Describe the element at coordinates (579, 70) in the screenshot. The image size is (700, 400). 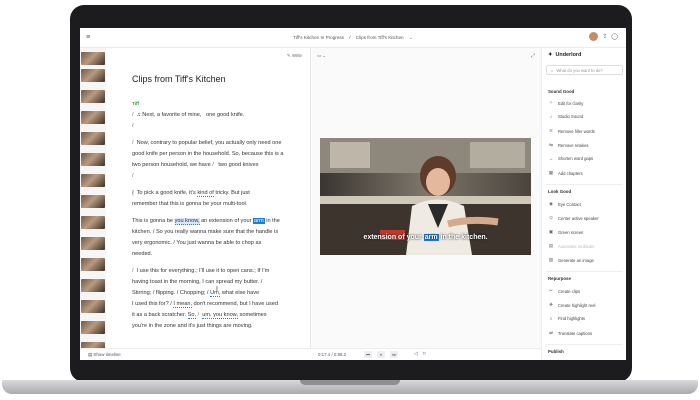
I see `search-placeholder: What do you want to do?` at that location.